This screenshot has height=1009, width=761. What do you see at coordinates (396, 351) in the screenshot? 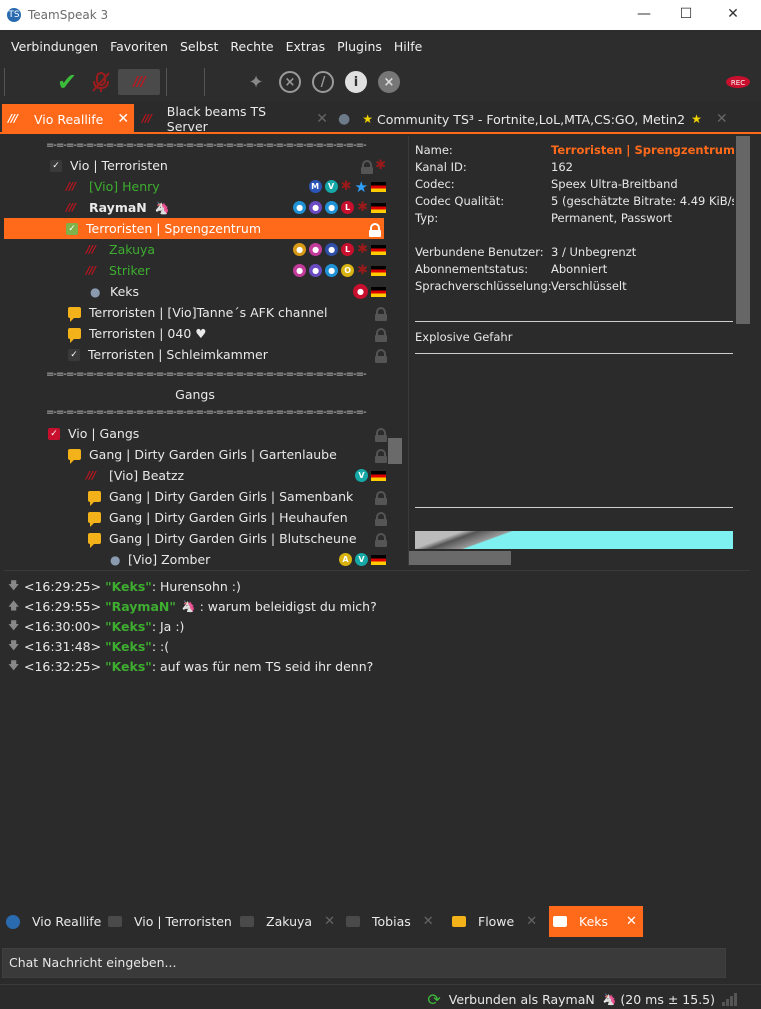
I see `tree-scrollbar` at bounding box center [396, 351].